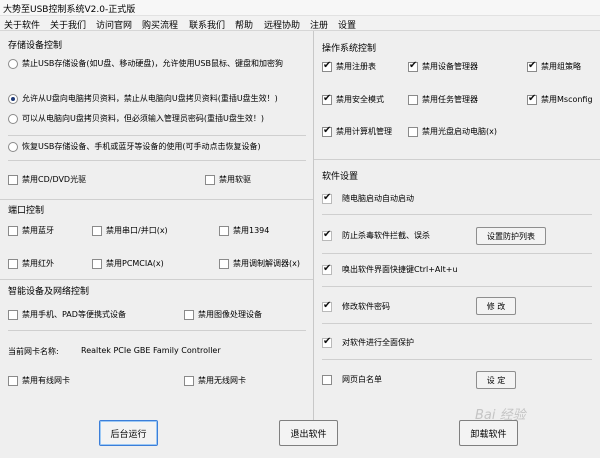  Describe the element at coordinates (39, 380) in the screenshot. I see `disable-wired-nic-checkbox: 禁用有线网卡` at that location.